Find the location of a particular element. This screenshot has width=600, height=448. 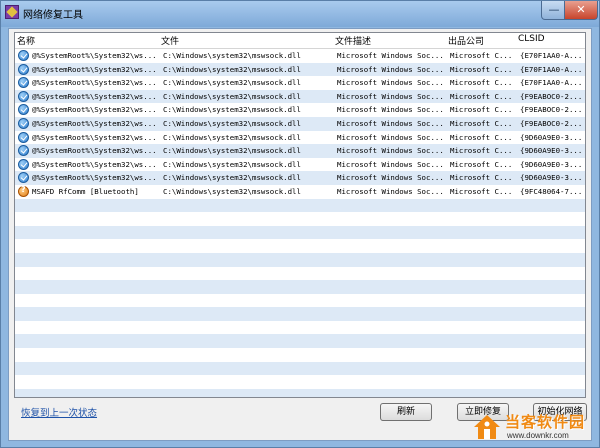

watermark-text: 当客软件园 is located at coordinates (545, 422).